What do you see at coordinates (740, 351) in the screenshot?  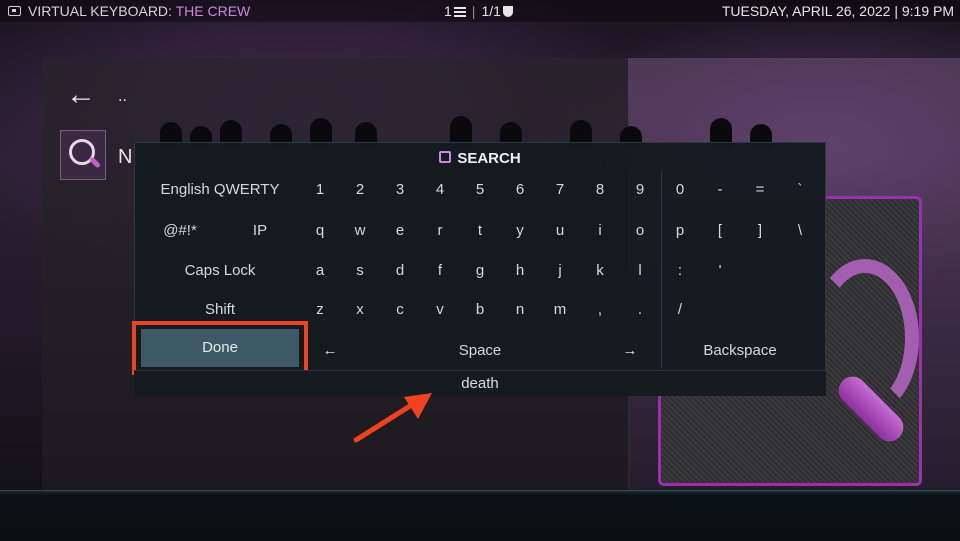 I see `backspace-button: Backspace` at bounding box center [740, 351].